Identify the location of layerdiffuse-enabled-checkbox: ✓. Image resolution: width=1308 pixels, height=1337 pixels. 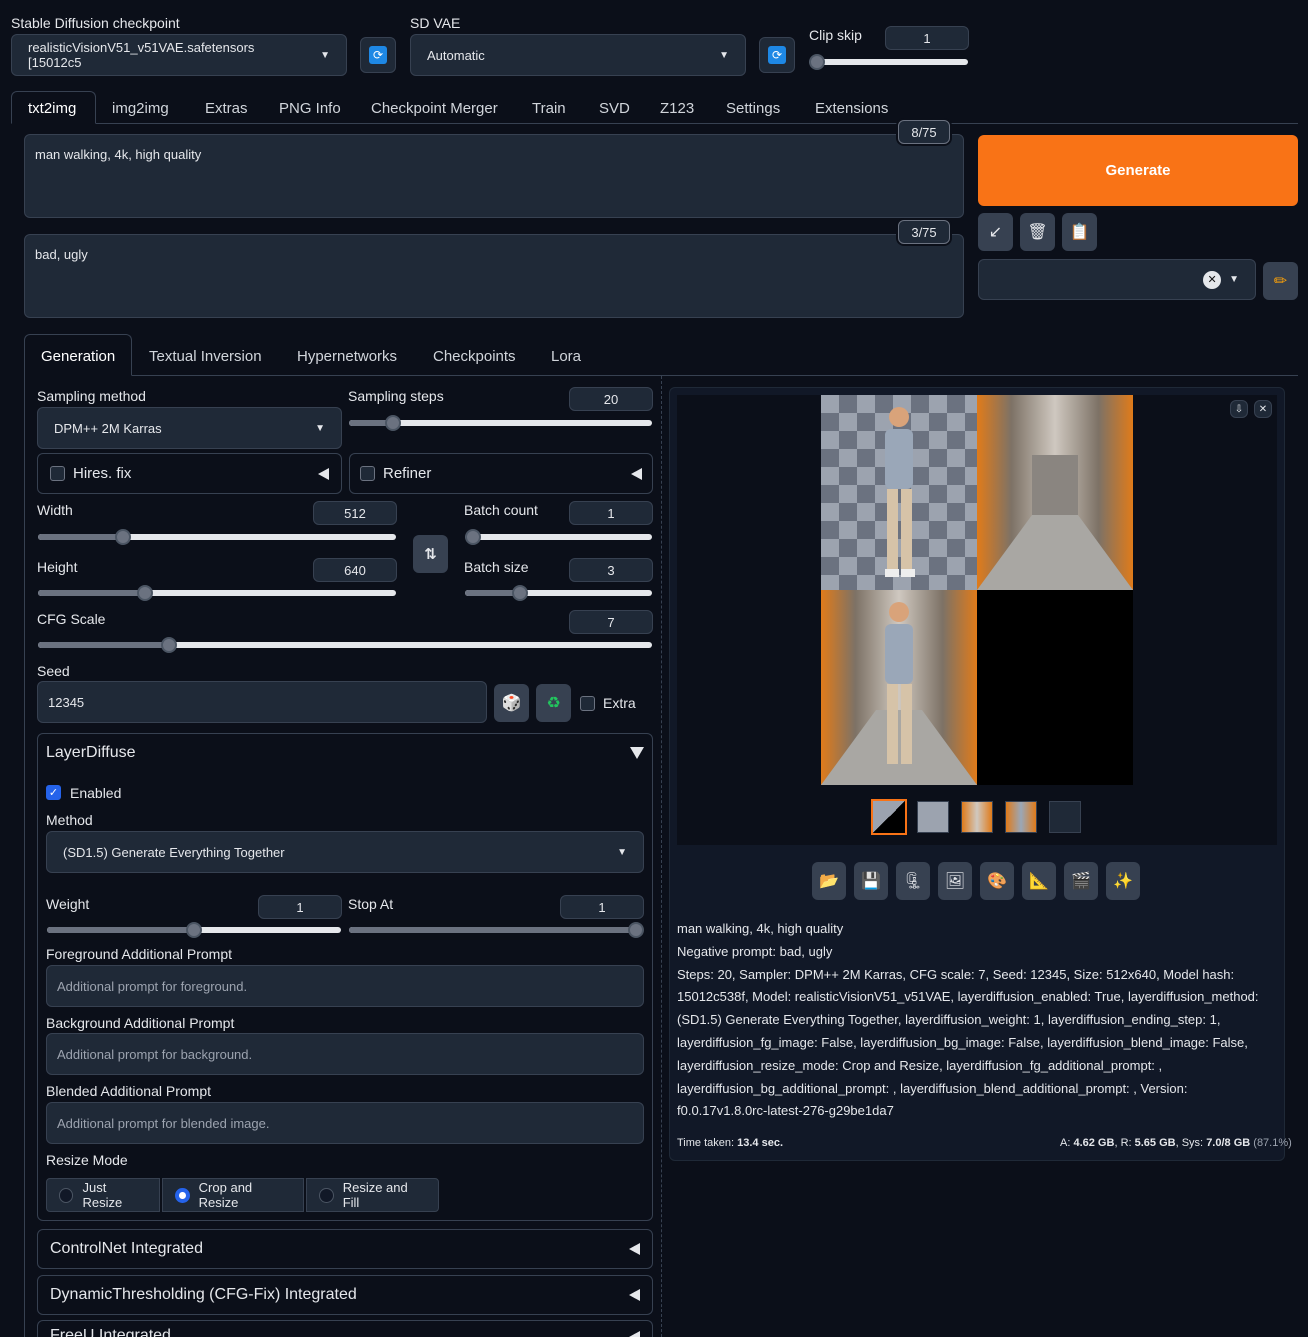
(53, 792).